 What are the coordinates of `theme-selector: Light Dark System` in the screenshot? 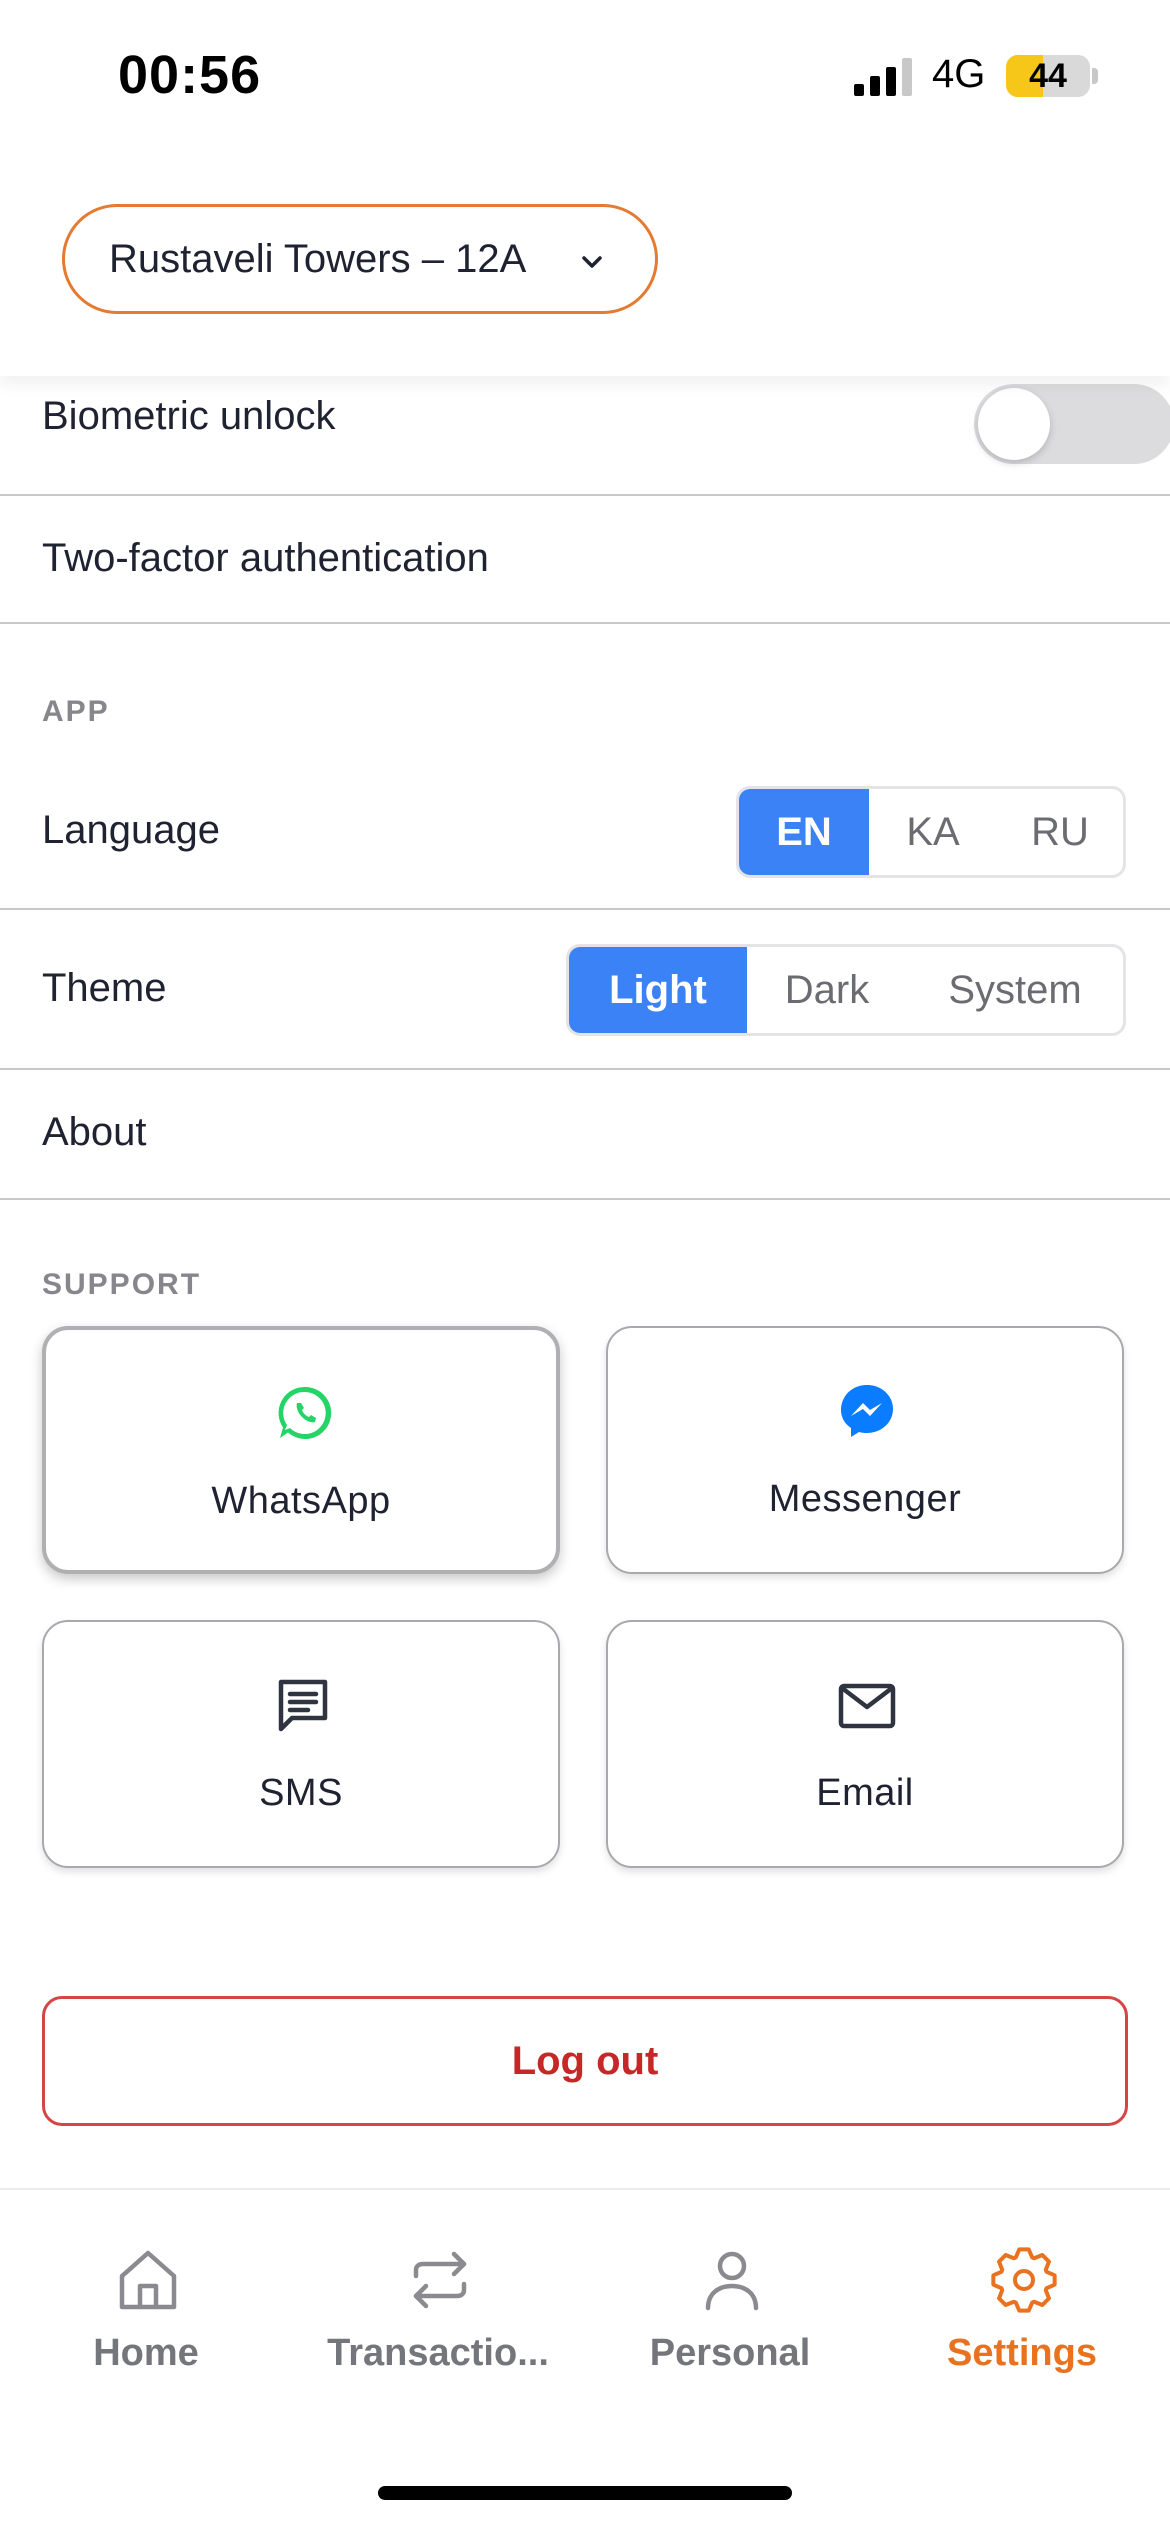 It's located at (846, 990).